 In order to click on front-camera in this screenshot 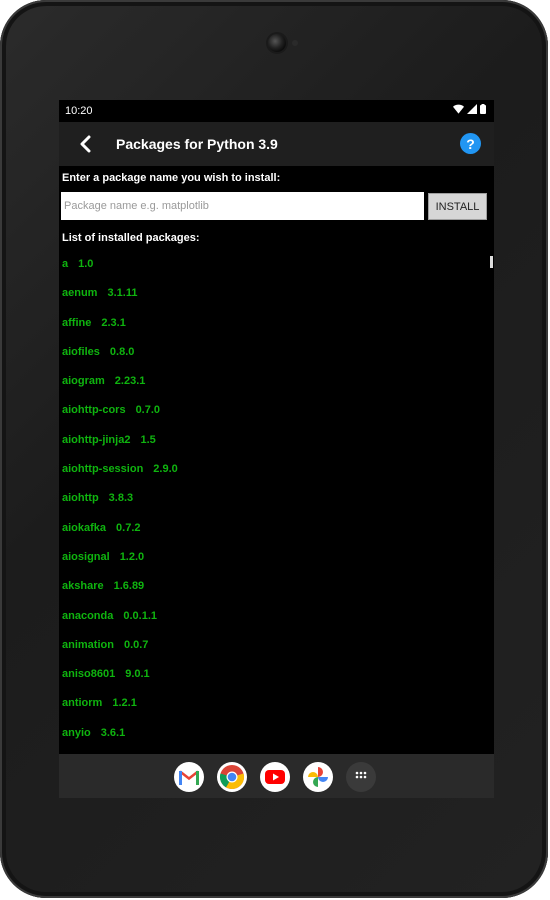, I will do `click(277, 43)`.